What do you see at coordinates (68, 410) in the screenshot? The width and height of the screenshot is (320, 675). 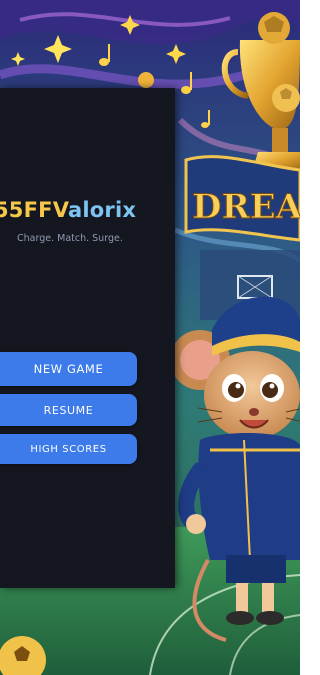 I see `resume-button: RESUME` at bounding box center [68, 410].